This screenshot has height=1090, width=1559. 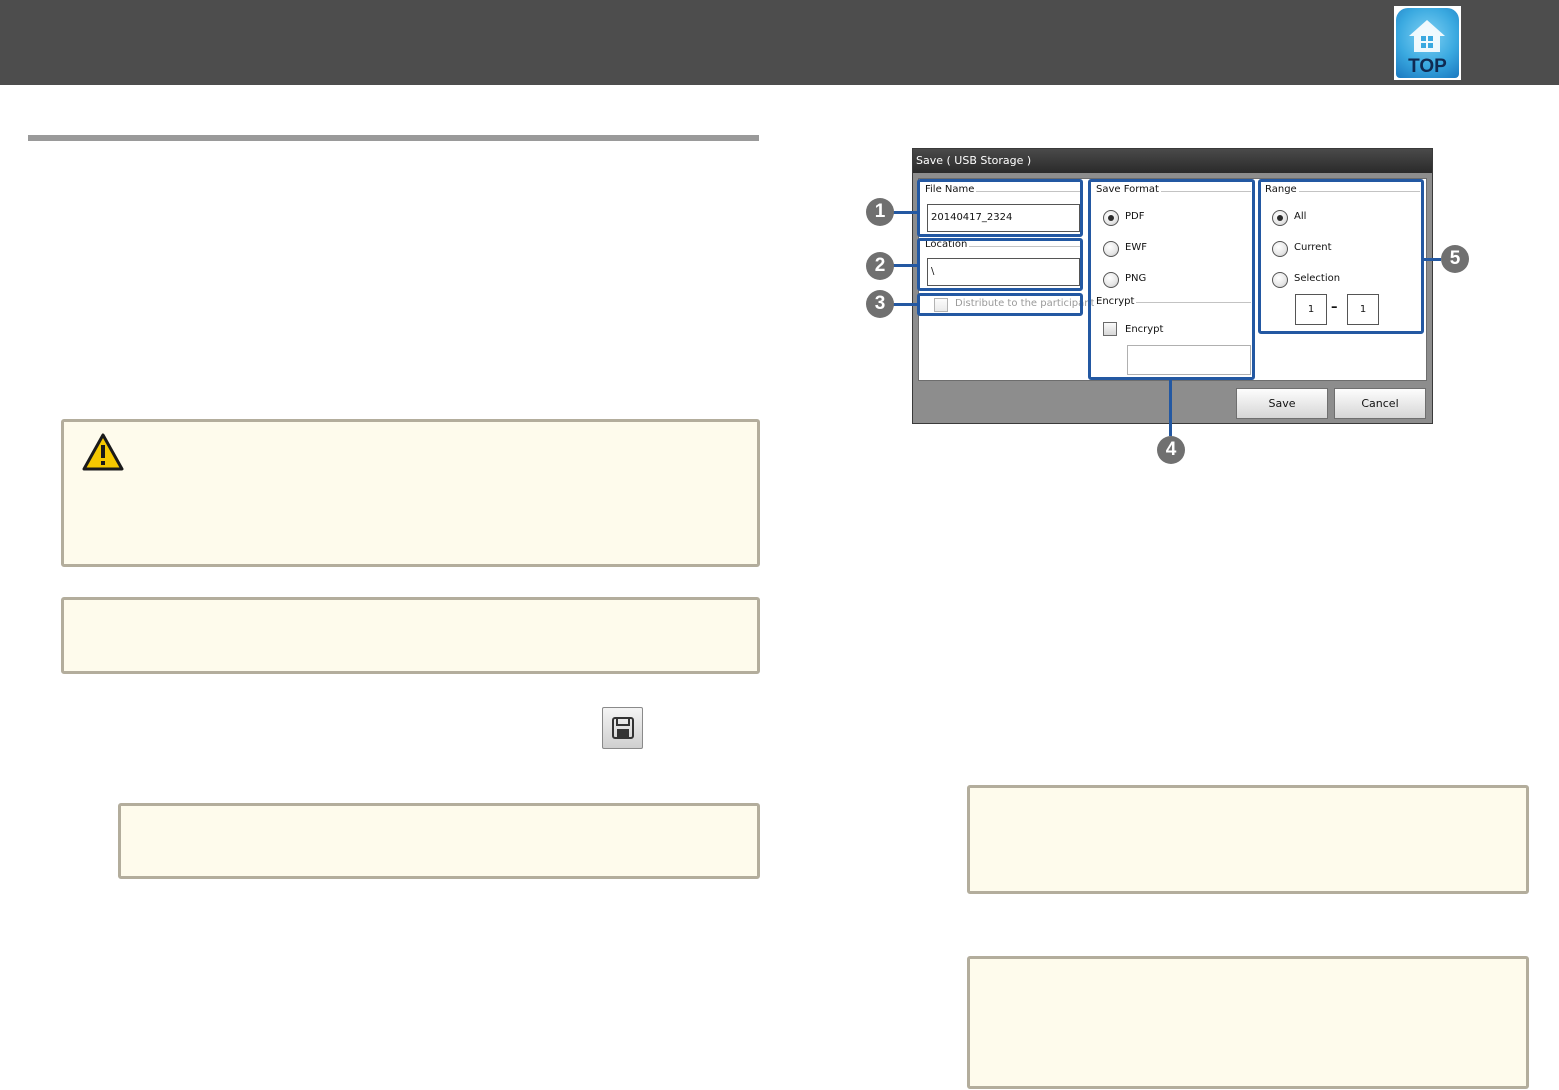 What do you see at coordinates (1000, 304) in the screenshot?
I see `highlight-distribute` at bounding box center [1000, 304].